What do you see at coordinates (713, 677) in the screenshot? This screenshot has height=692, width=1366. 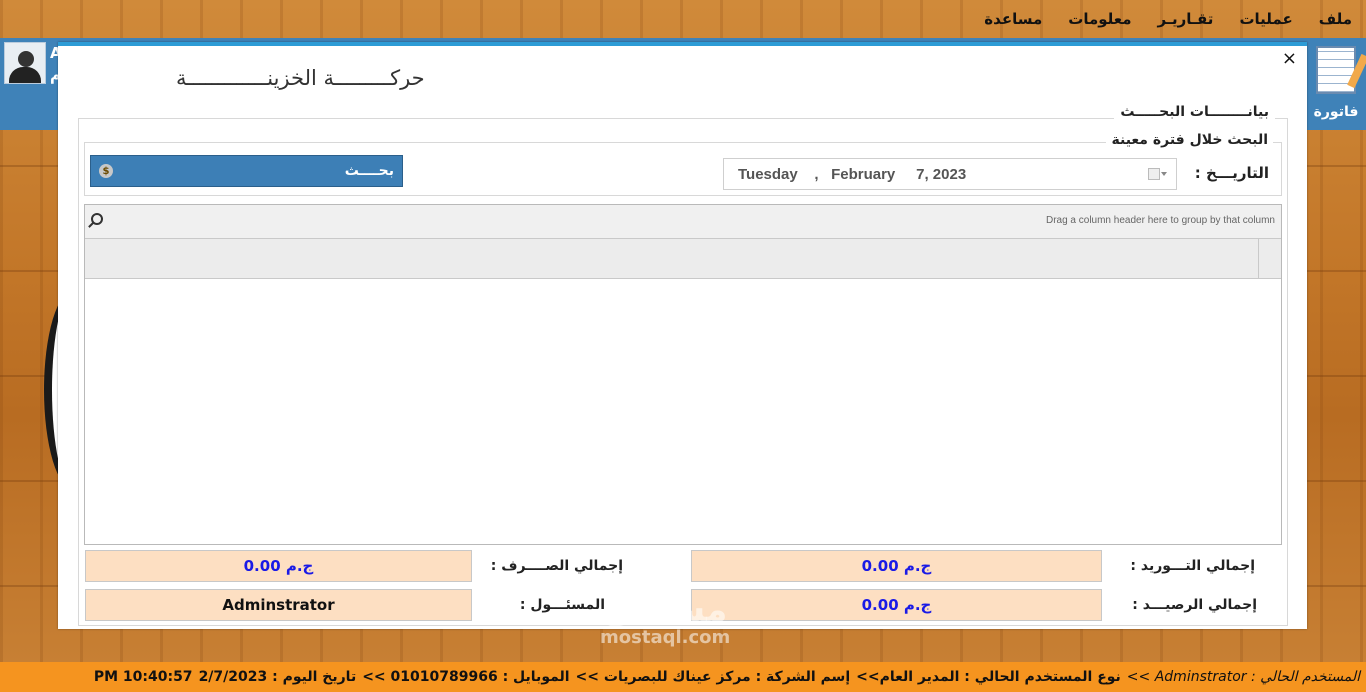 I see `status-company: إسم الشركة : مركز عيناك للبصريات >>` at bounding box center [713, 677].